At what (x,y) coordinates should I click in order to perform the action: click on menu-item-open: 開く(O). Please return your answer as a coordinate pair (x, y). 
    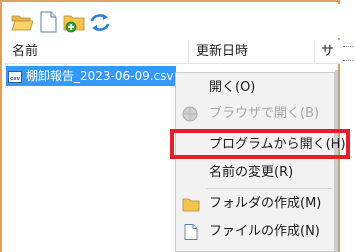
    Looking at the image, I should click on (255, 88).